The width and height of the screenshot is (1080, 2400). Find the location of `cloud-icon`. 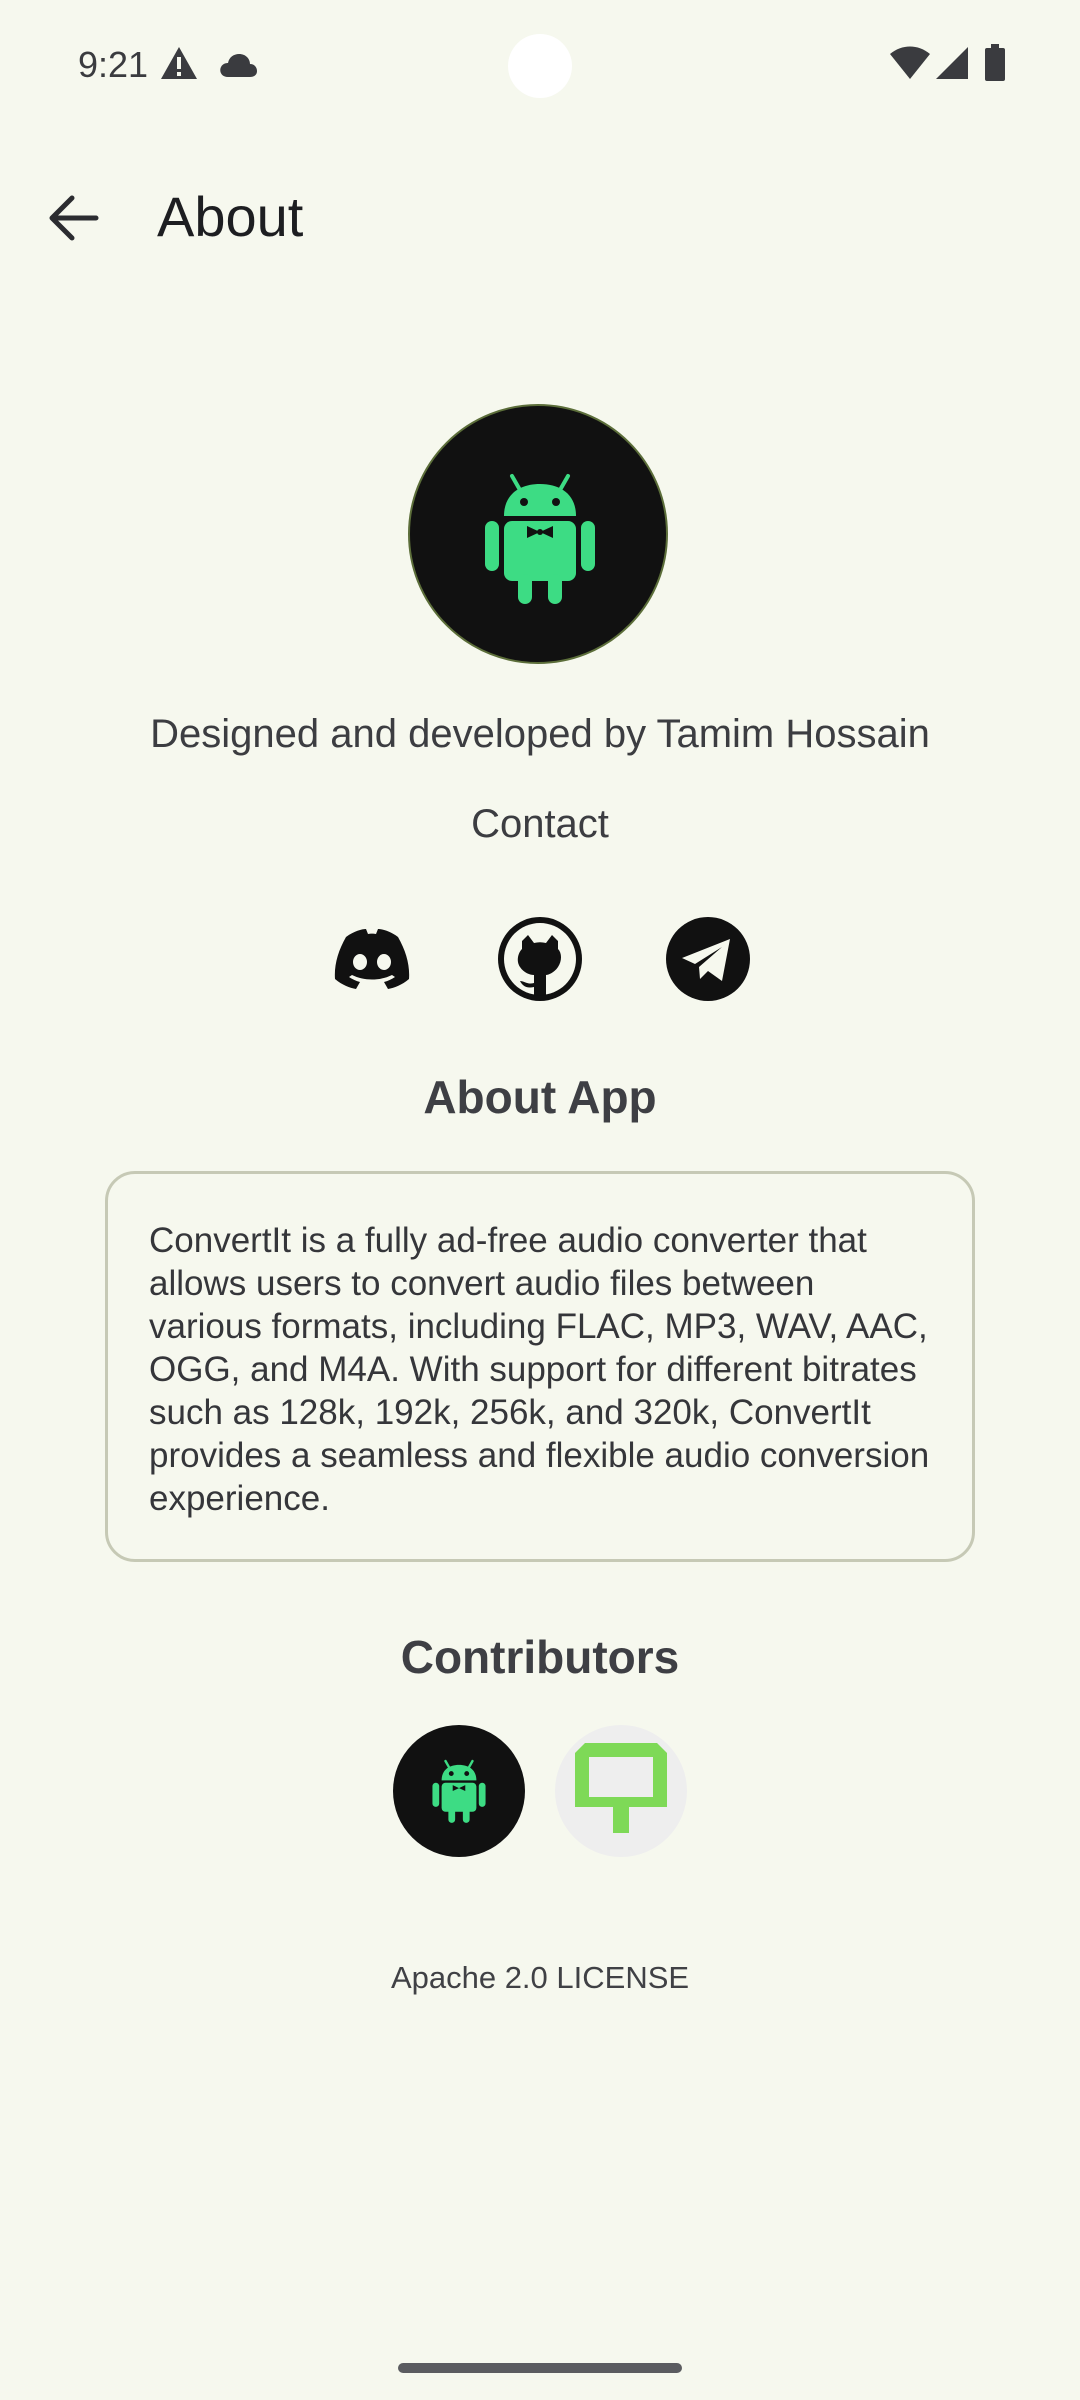

cloud-icon is located at coordinates (238, 65).